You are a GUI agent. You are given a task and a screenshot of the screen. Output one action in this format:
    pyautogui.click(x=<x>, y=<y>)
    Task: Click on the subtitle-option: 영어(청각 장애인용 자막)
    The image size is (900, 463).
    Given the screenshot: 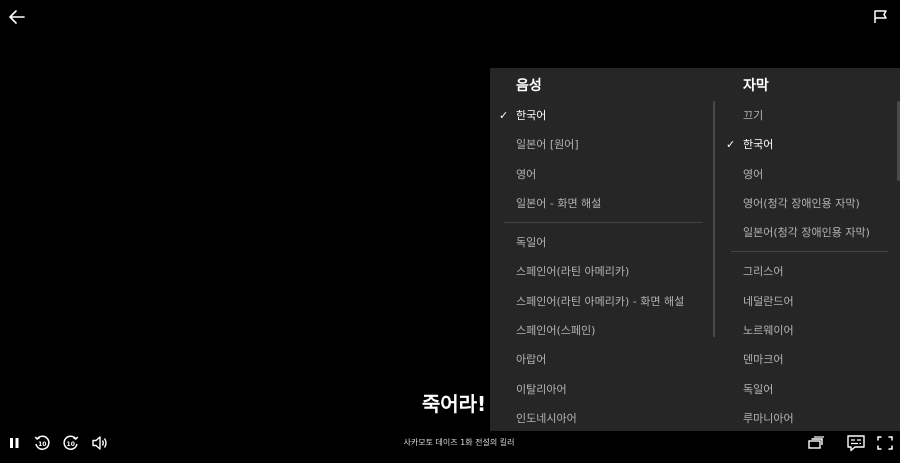 What is the action you would take?
    pyautogui.click(x=808, y=203)
    